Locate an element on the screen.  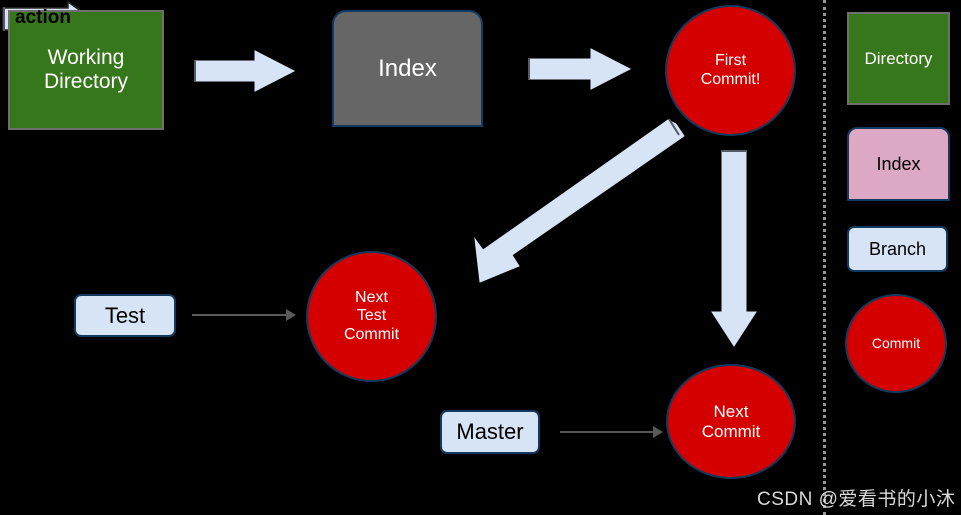
legend-directory-label: Directory is located at coordinates (898, 58).